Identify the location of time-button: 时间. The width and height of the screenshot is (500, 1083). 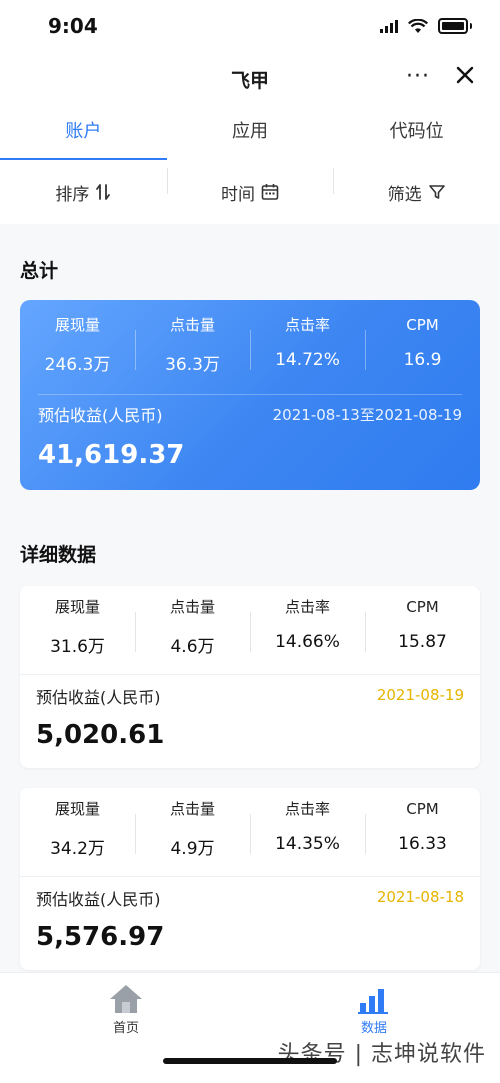
(250, 186).